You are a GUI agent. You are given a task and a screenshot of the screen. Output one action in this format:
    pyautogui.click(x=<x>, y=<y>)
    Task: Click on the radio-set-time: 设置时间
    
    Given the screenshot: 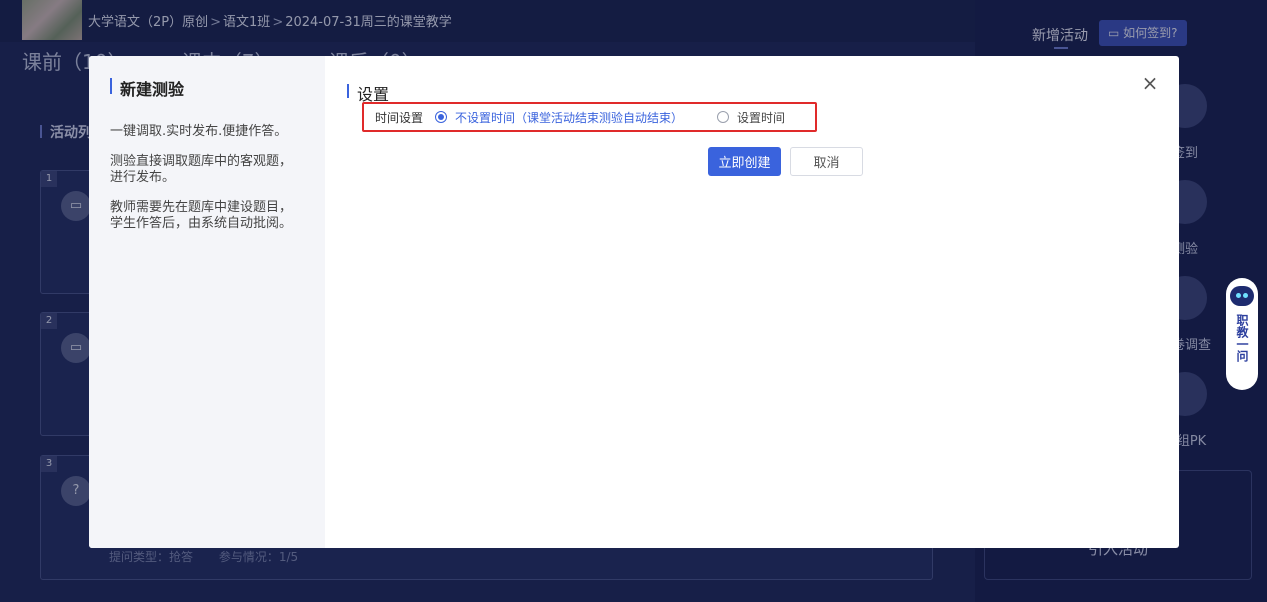 What is the action you would take?
    pyautogui.click(x=751, y=117)
    